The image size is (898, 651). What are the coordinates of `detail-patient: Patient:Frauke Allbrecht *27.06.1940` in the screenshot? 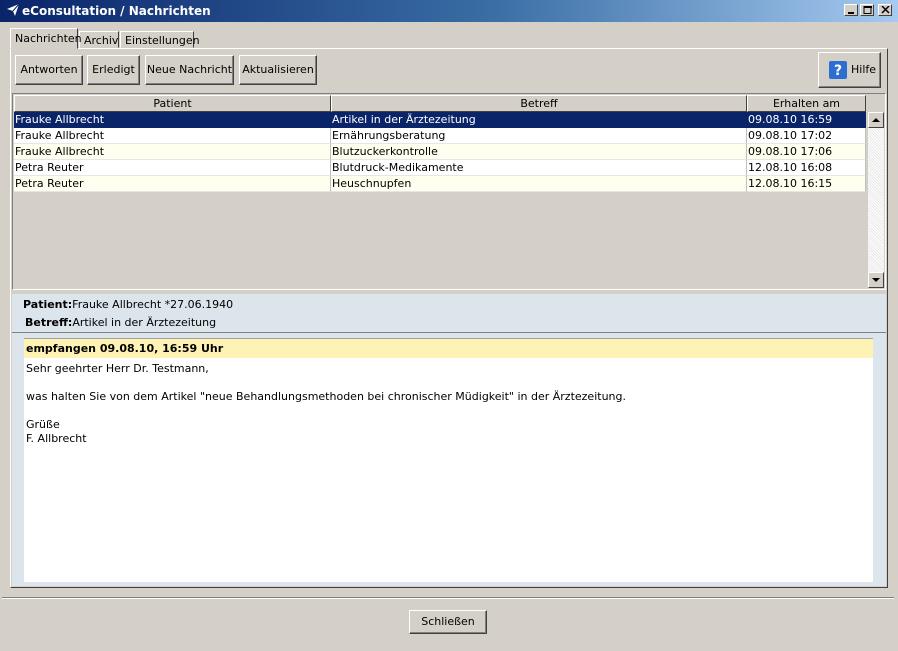 It's located at (128, 304).